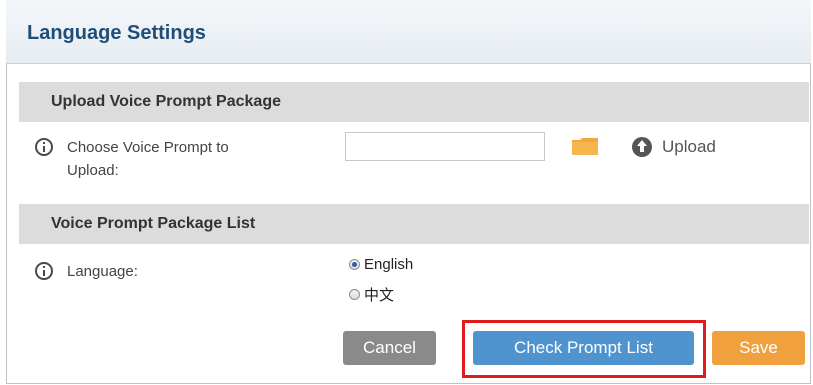 The image size is (813, 385). What do you see at coordinates (166, 101) in the screenshot?
I see `upload-section-title: Upload Voice Prompt Package` at bounding box center [166, 101].